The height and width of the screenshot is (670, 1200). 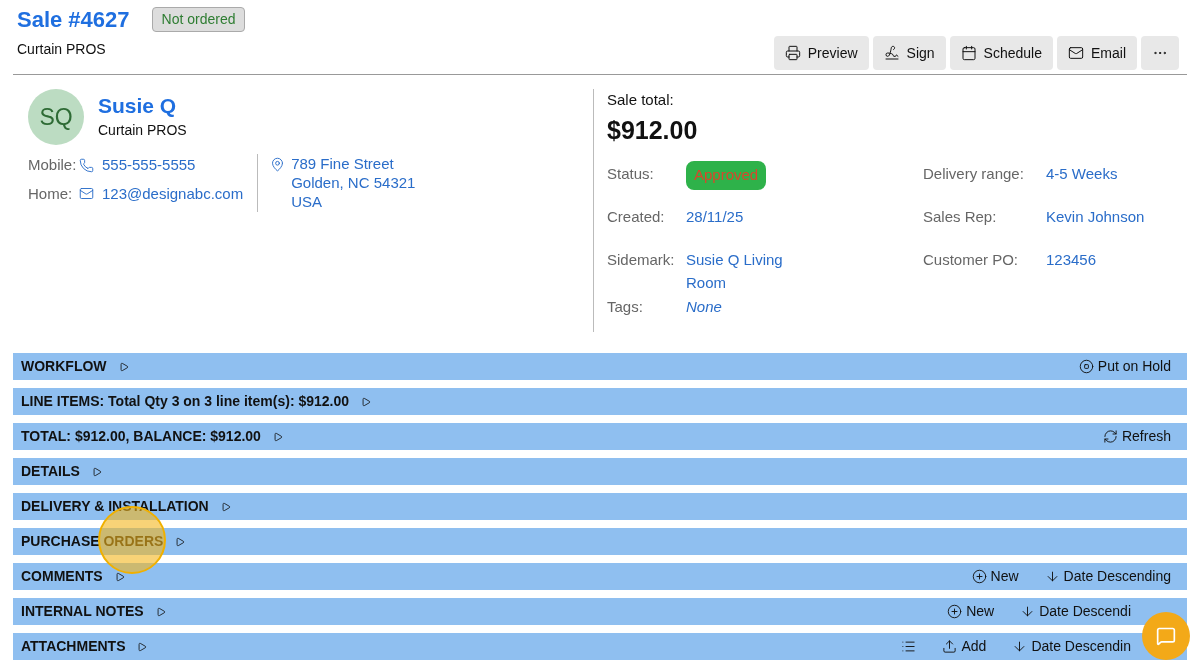 I want to click on list-view-button, so click(x=909, y=646).